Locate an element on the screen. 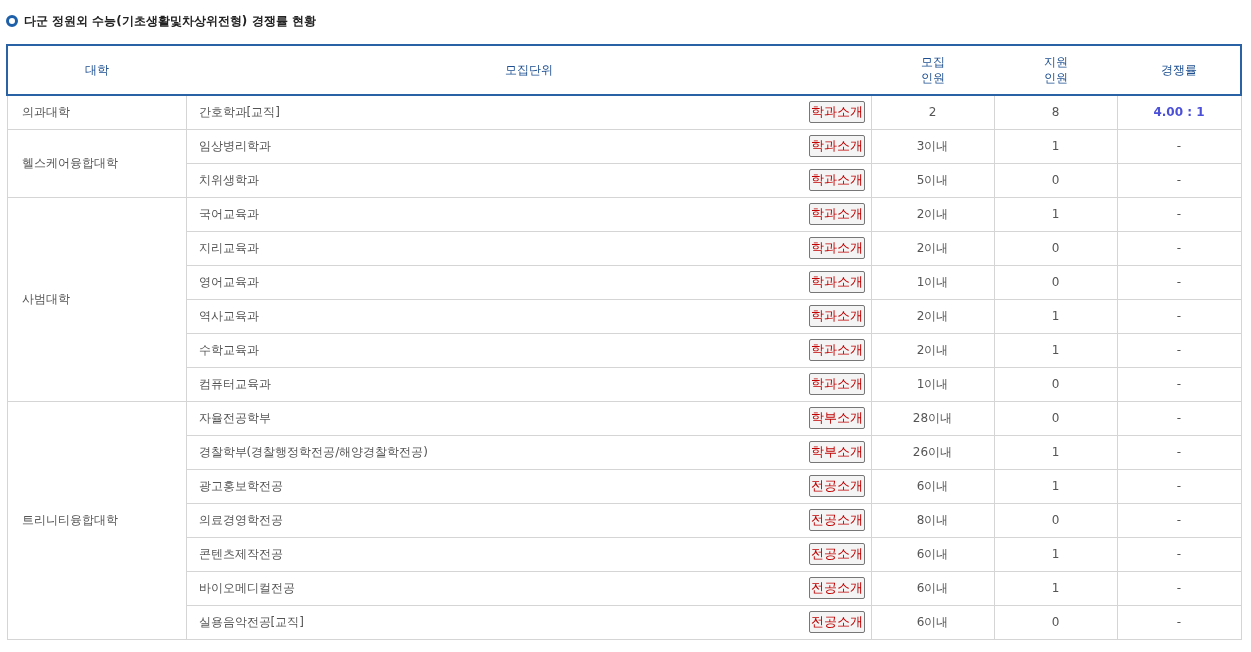  unit-name: 영어교육과 is located at coordinates (228, 282).